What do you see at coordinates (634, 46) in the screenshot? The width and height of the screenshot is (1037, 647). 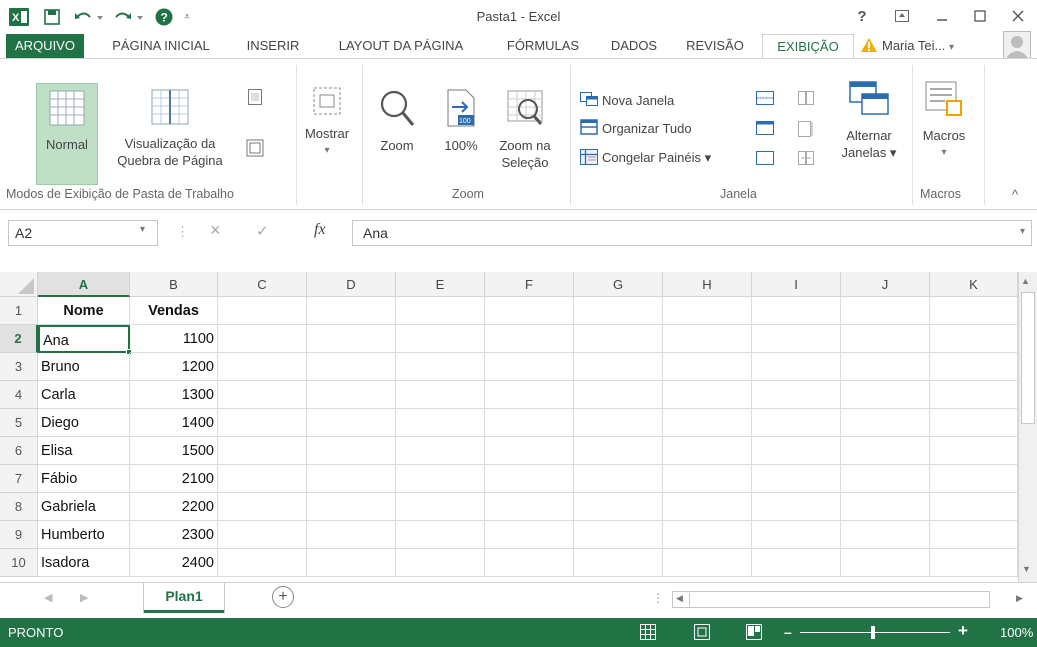 I see `tab-dados: DADOS` at bounding box center [634, 46].